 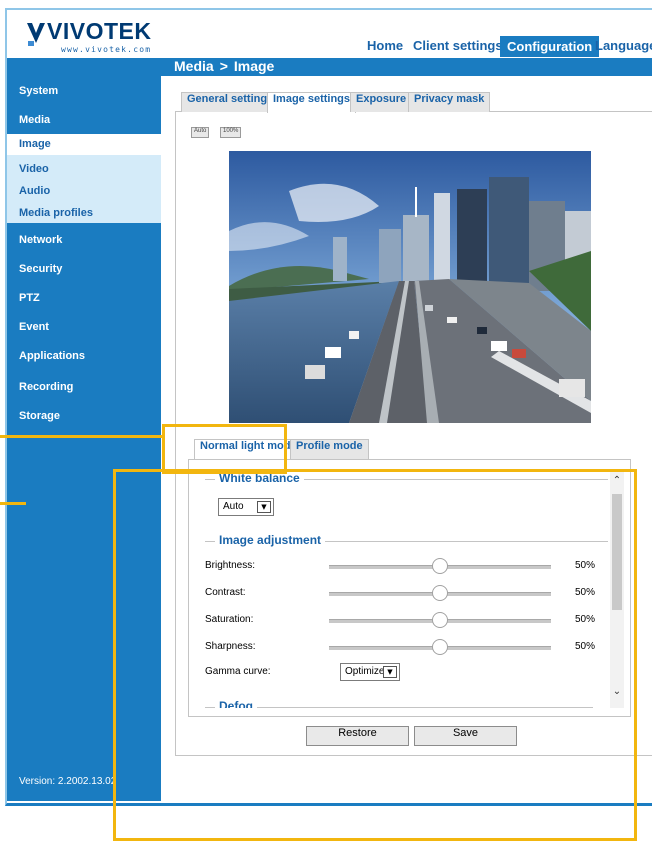 I want to click on submenu-item-video: Video, so click(x=34, y=169).